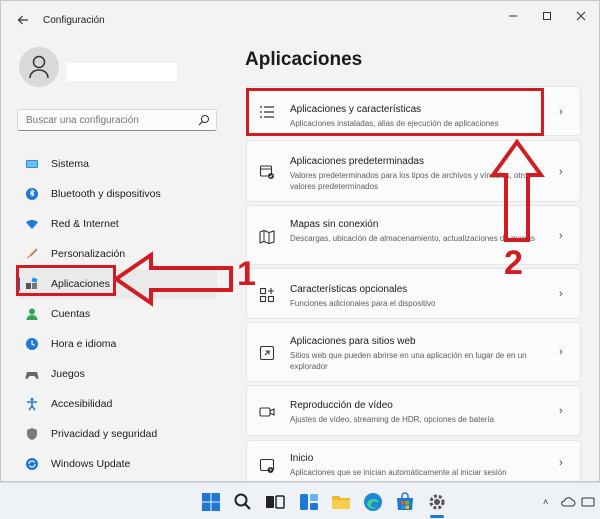  Describe the element at coordinates (32, 164) in the screenshot. I see `monitor-icon` at that location.